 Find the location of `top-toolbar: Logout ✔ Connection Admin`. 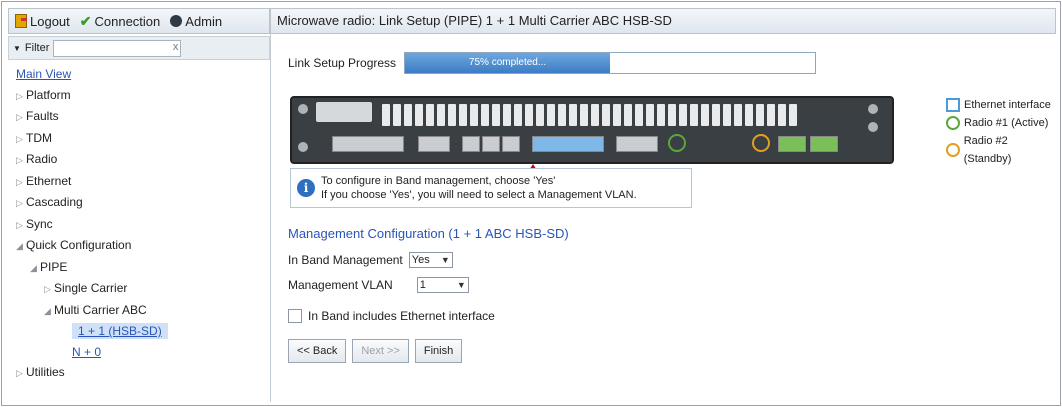

top-toolbar: Logout ✔ Connection Admin is located at coordinates (139, 21).